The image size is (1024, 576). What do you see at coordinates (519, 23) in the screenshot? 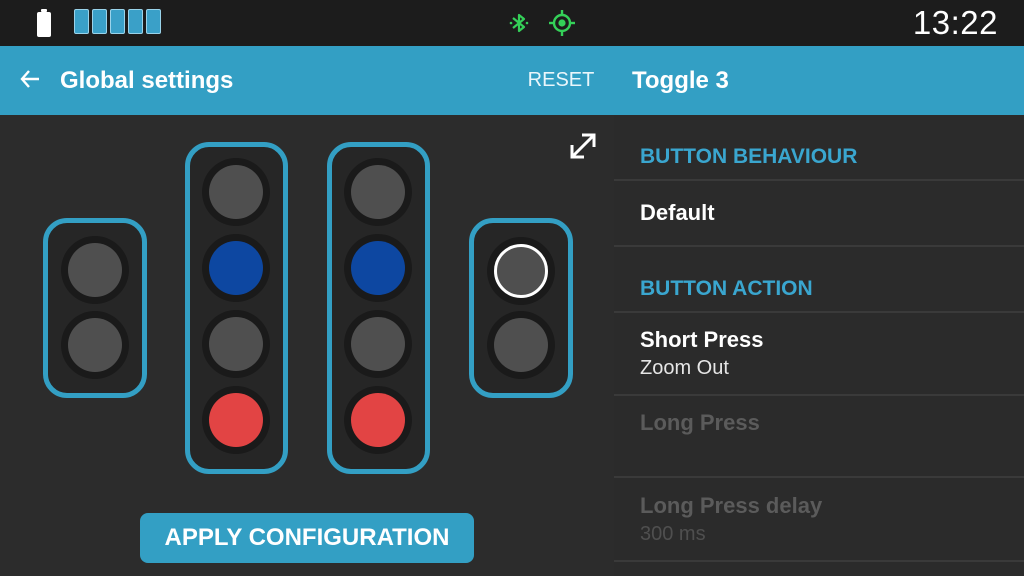
I see `bluetooth-icon` at bounding box center [519, 23].